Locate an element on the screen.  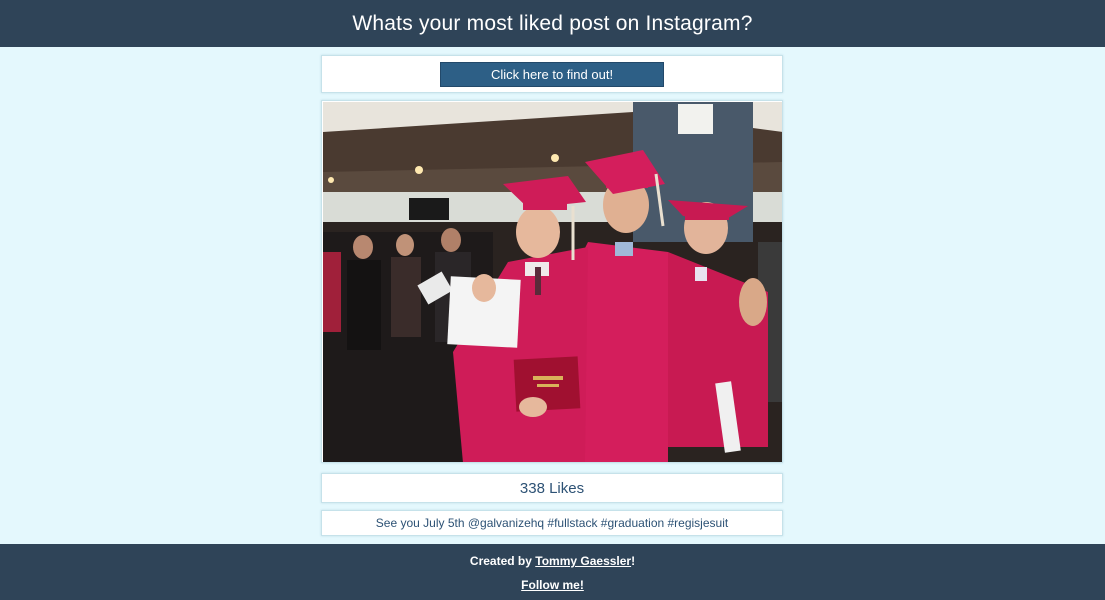
find-out-button: Click here to find out! is located at coordinates (552, 74).